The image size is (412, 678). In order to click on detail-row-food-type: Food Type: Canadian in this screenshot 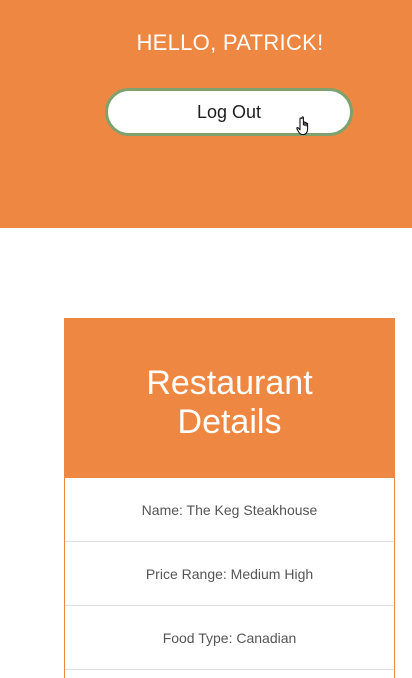, I will do `click(229, 638)`.